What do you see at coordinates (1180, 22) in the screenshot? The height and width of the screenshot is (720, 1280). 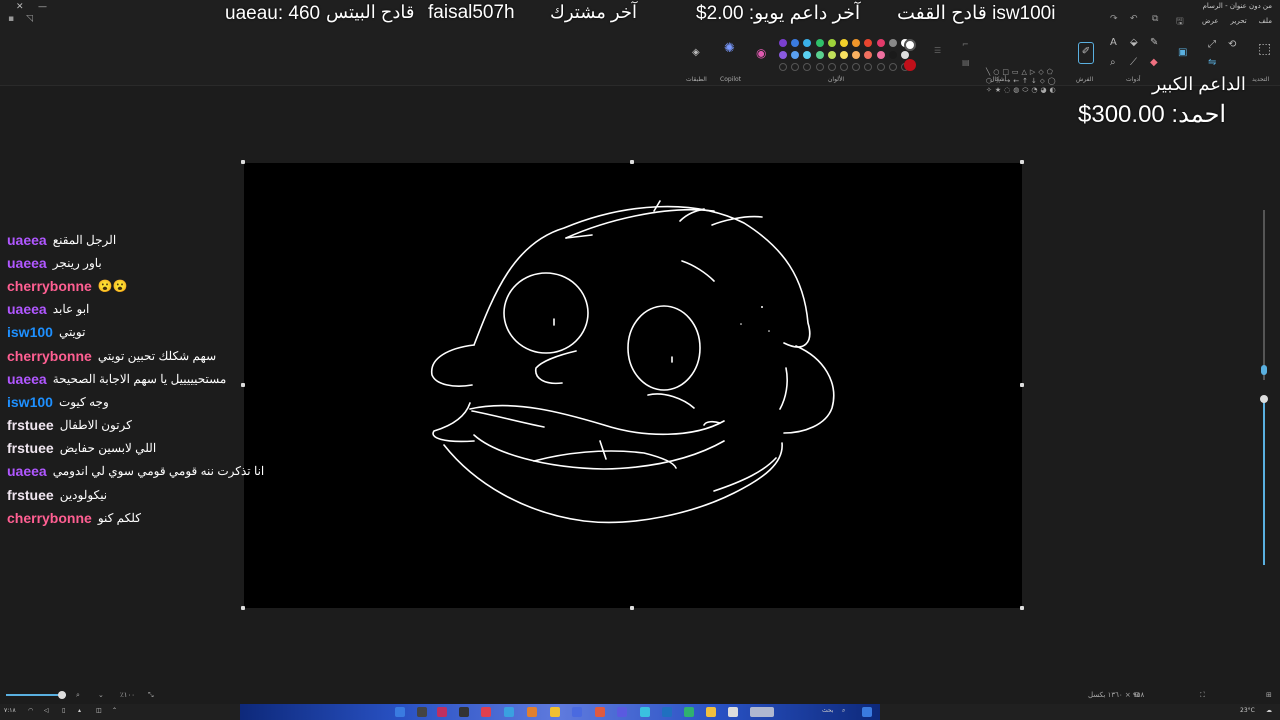 I see `save-icon: 🖫` at bounding box center [1180, 22].